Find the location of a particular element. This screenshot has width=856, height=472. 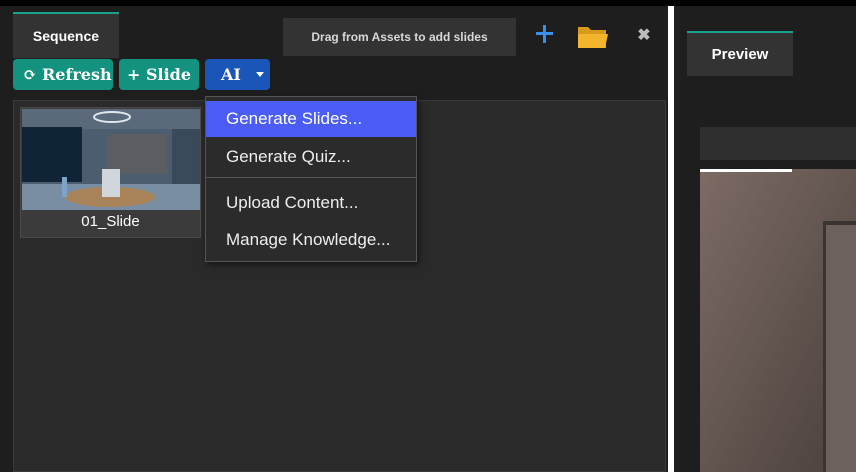

preview-image is located at coordinates (778, 320).